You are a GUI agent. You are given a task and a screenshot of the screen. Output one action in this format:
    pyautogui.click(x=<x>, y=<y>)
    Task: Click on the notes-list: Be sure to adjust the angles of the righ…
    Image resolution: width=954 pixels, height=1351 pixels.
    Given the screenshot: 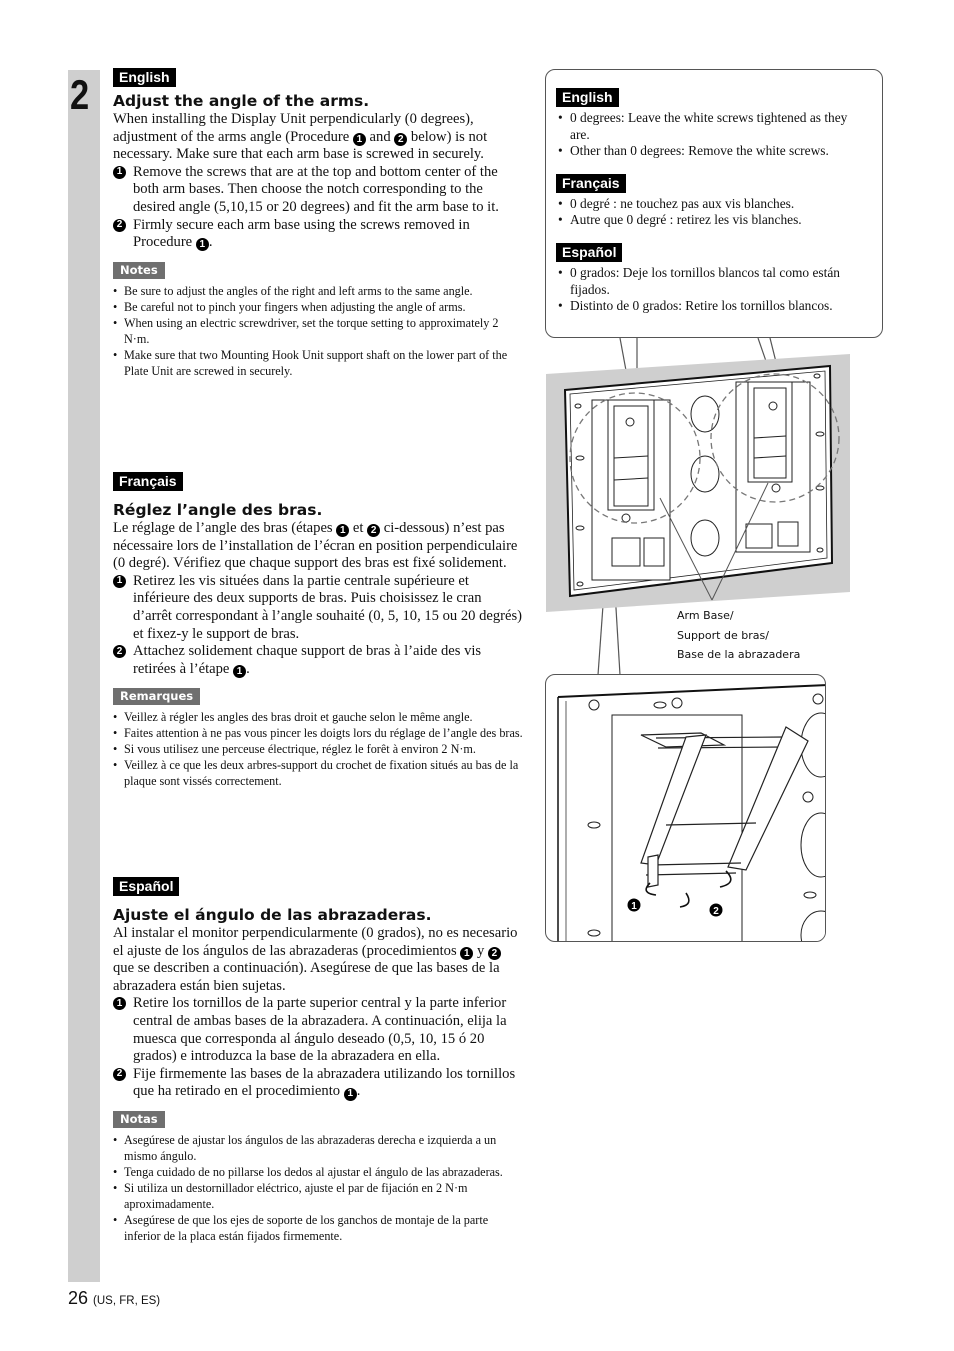 What is the action you would take?
    pyautogui.click(x=318, y=331)
    